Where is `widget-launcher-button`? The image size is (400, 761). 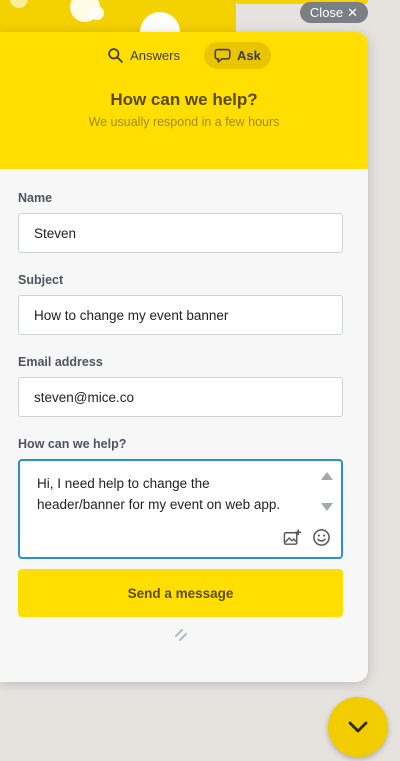
widget-launcher-button is located at coordinates (358, 727).